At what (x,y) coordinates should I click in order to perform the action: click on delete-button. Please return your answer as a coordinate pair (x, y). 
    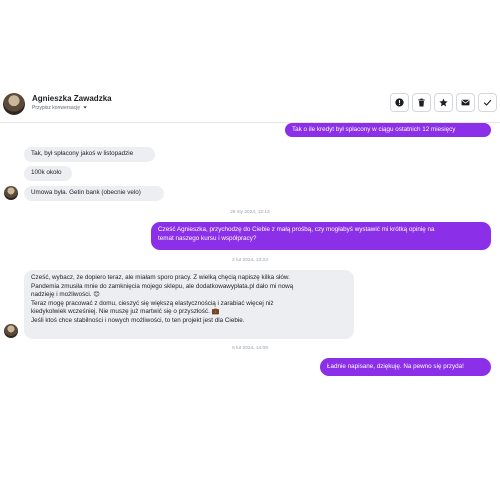
    Looking at the image, I should click on (421, 102).